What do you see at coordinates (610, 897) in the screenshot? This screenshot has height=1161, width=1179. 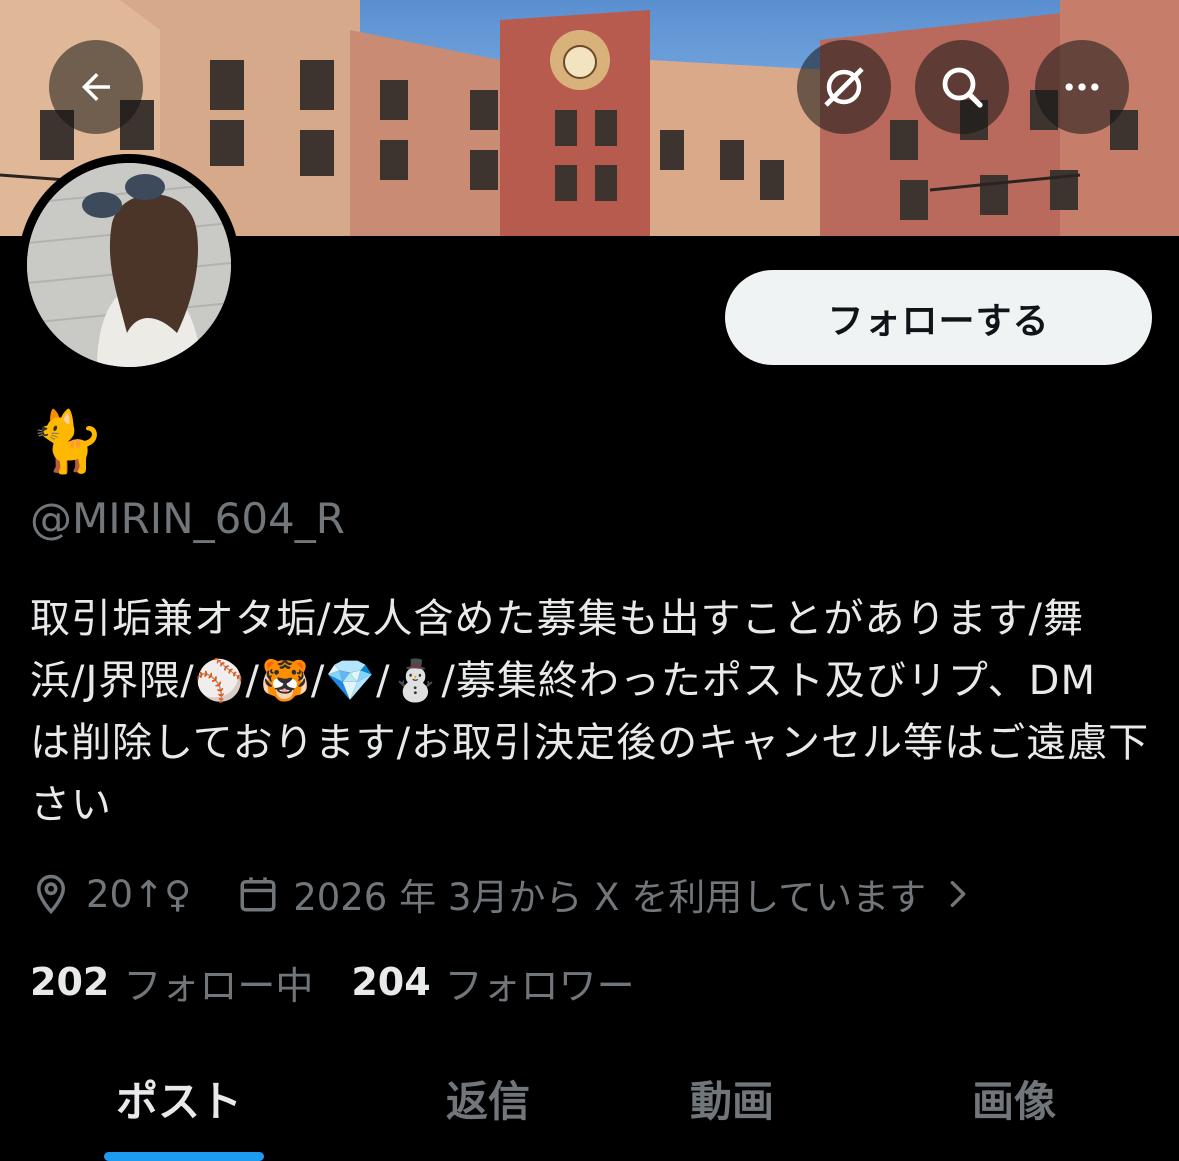 I see `join-date-text: 2026 年 3月から X を利用しています` at bounding box center [610, 897].